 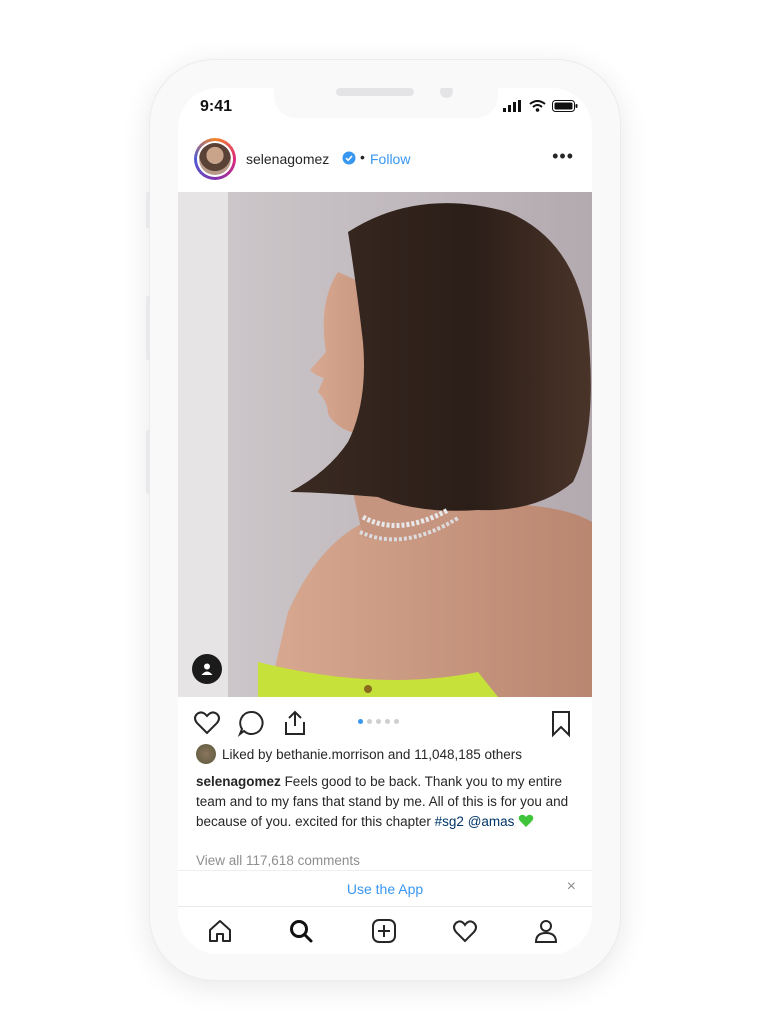 I want to click on activity-icon, so click(x=465, y=931).